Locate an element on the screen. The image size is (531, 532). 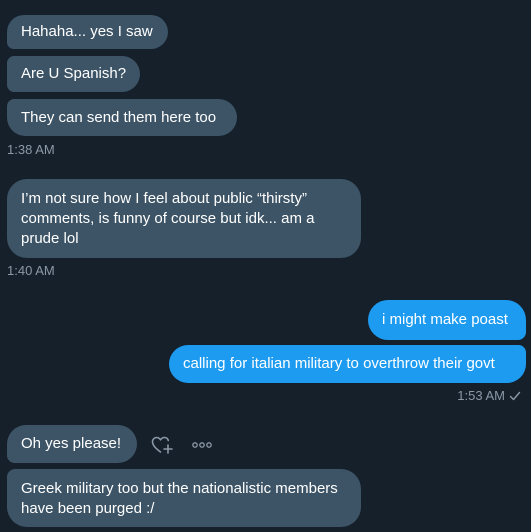
message-text: Are U Spanish? is located at coordinates (74, 73).